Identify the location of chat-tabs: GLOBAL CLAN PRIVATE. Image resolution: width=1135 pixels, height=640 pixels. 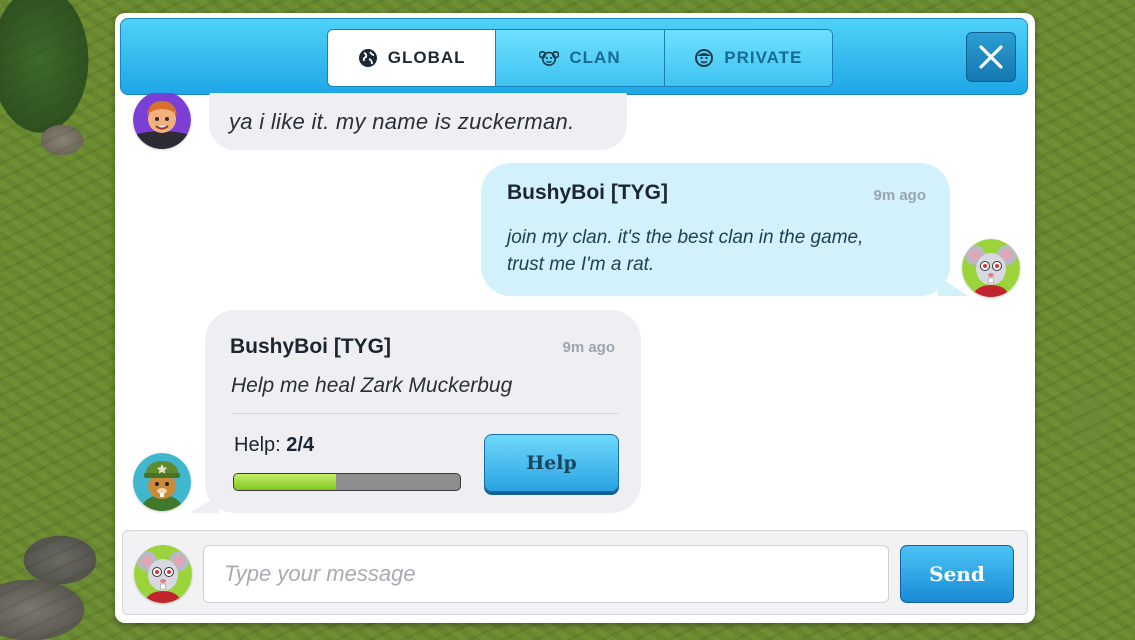
(580, 58).